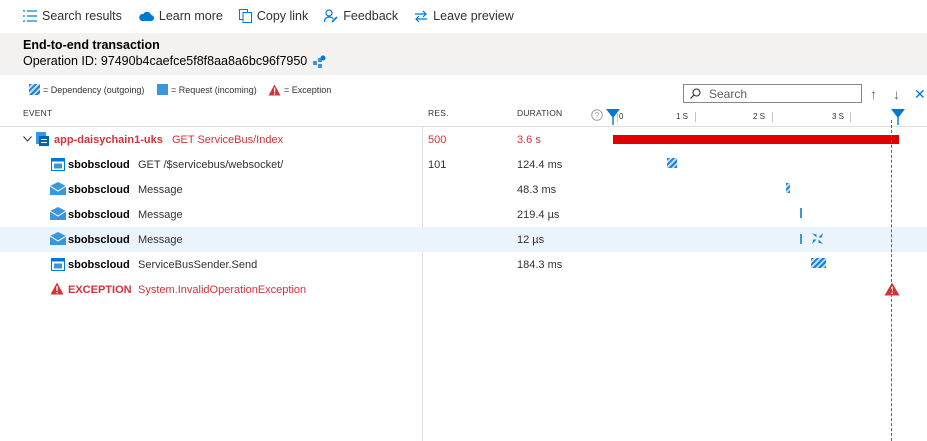 The width and height of the screenshot is (927, 441). Describe the element at coordinates (228, 139) in the screenshot. I see `event-detail: GET ServiceBus/Index` at that location.